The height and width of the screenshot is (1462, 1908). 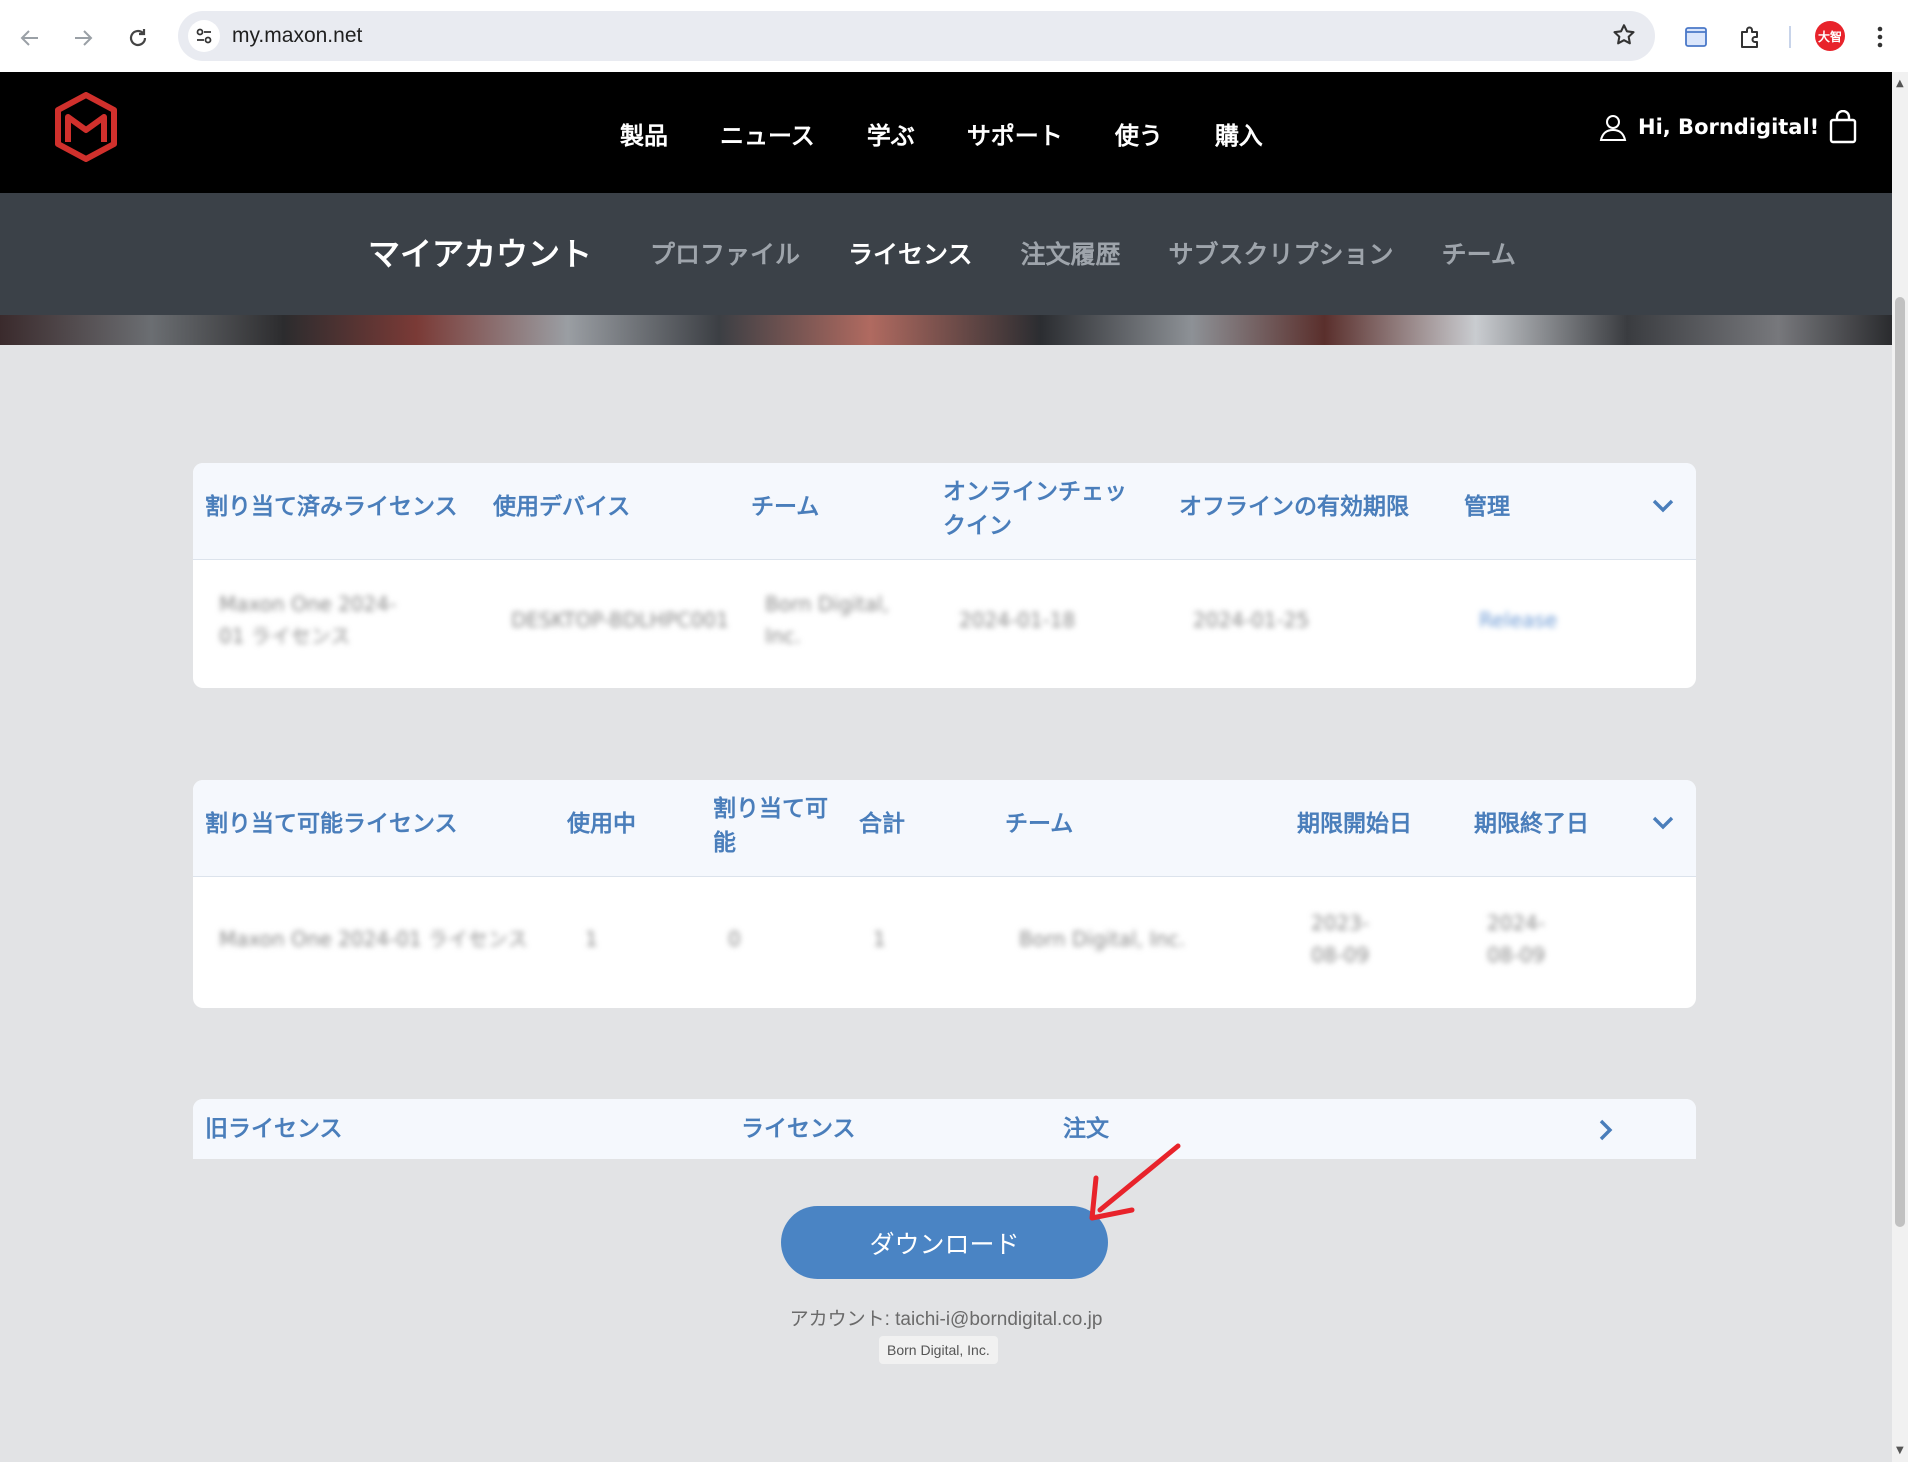 What do you see at coordinates (1900, 1450) in the screenshot?
I see `scroll-down-icon: ▼` at bounding box center [1900, 1450].